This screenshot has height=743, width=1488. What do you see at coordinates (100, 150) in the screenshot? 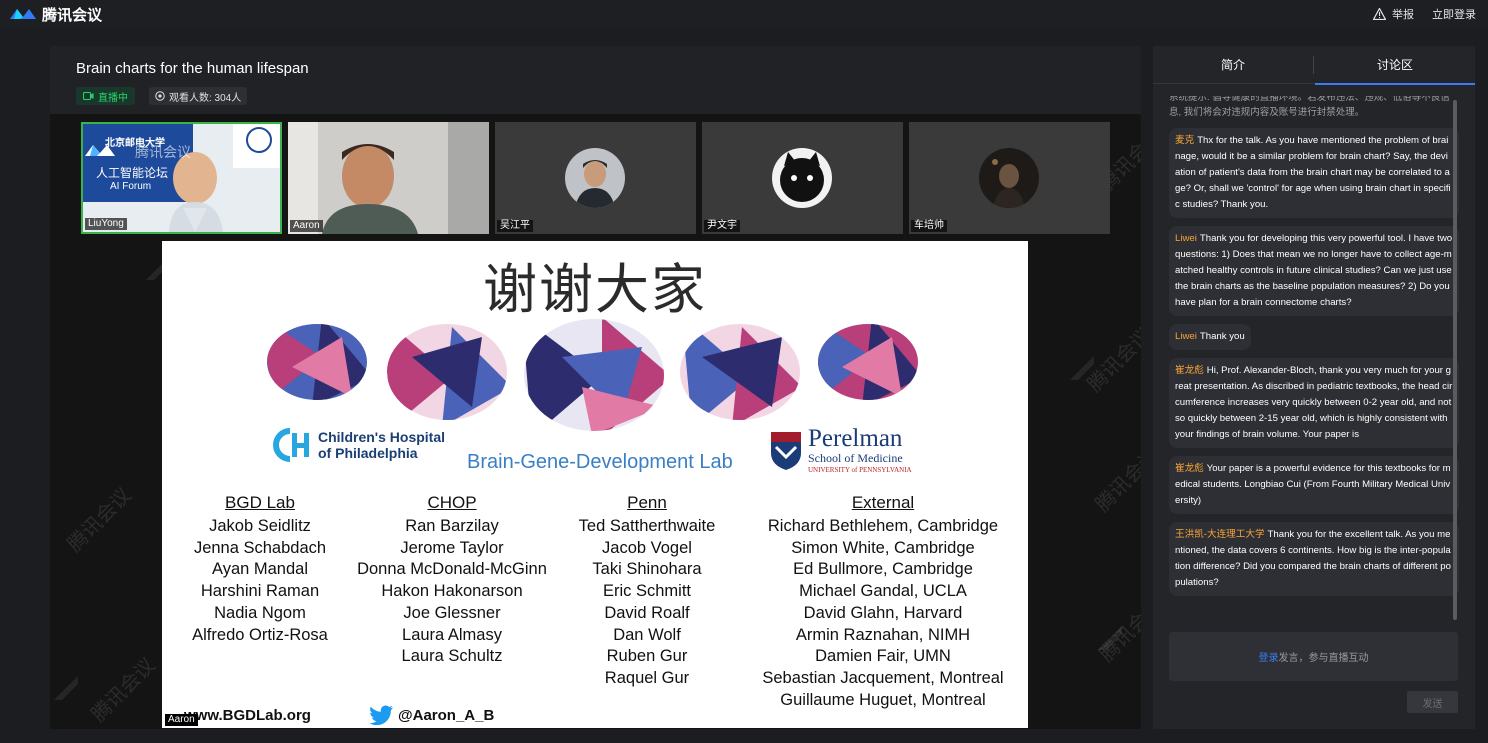
I see `meeting-logo-icon` at bounding box center [100, 150].